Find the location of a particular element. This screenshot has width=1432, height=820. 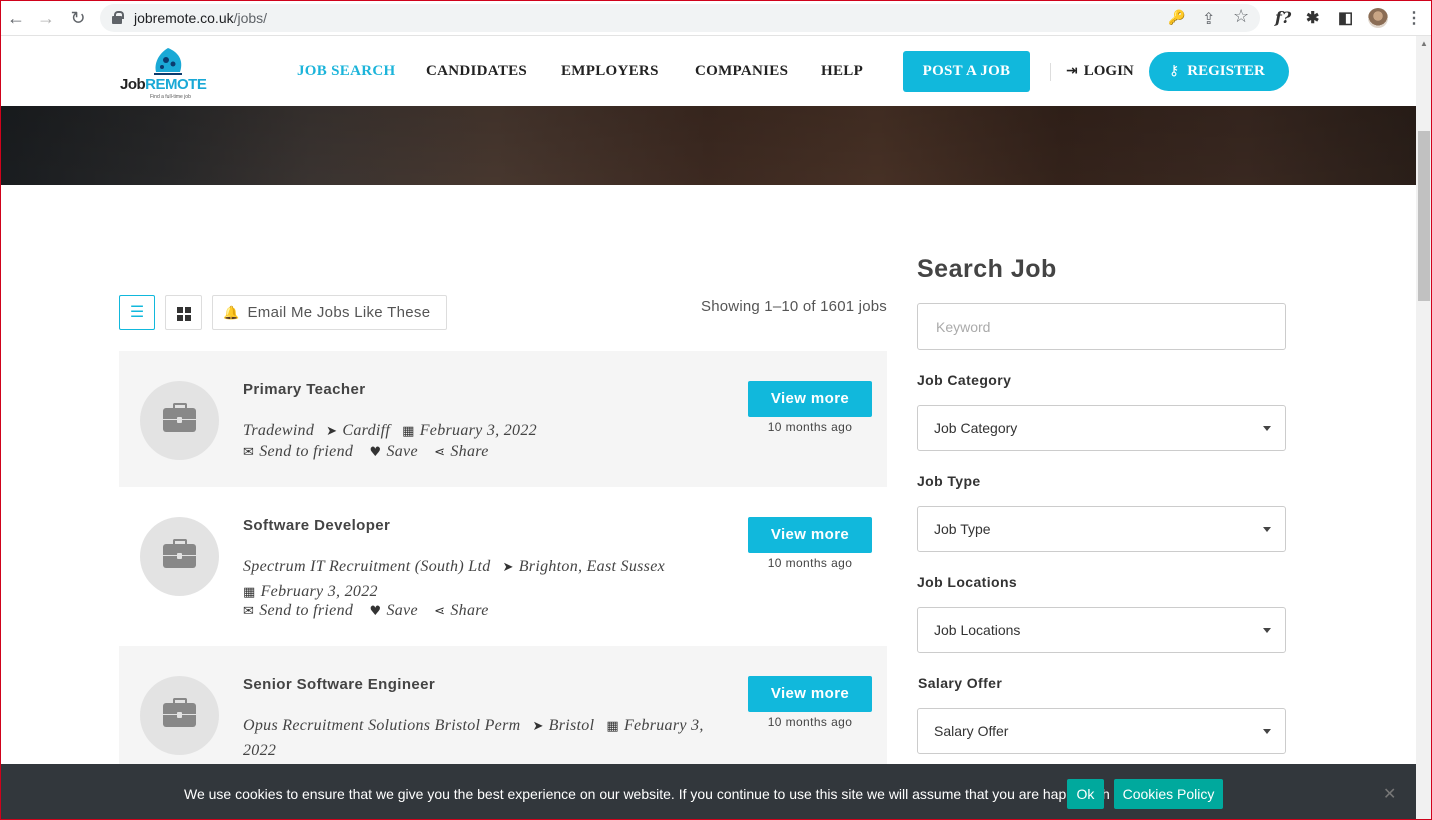

cookies-policy-button: Cookies Policy is located at coordinates (1168, 794).